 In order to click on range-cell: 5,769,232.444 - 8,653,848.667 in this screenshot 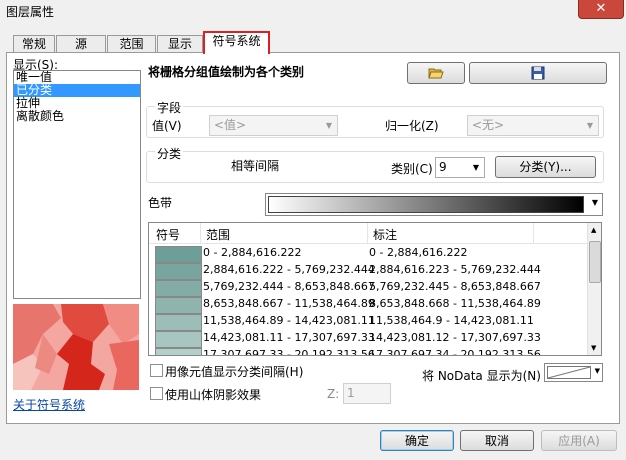, I will do `click(289, 286)`.